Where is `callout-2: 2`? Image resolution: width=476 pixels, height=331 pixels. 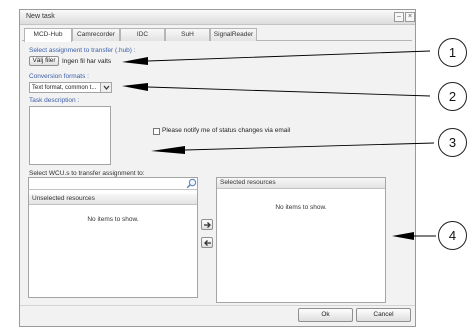 callout-2: 2 is located at coordinates (452, 96).